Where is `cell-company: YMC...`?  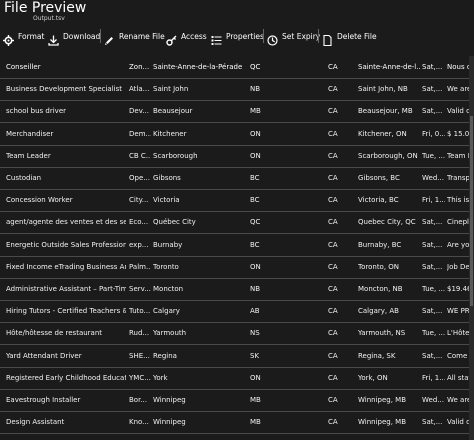
cell-company: YMC... is located at coordinates (140, 377).